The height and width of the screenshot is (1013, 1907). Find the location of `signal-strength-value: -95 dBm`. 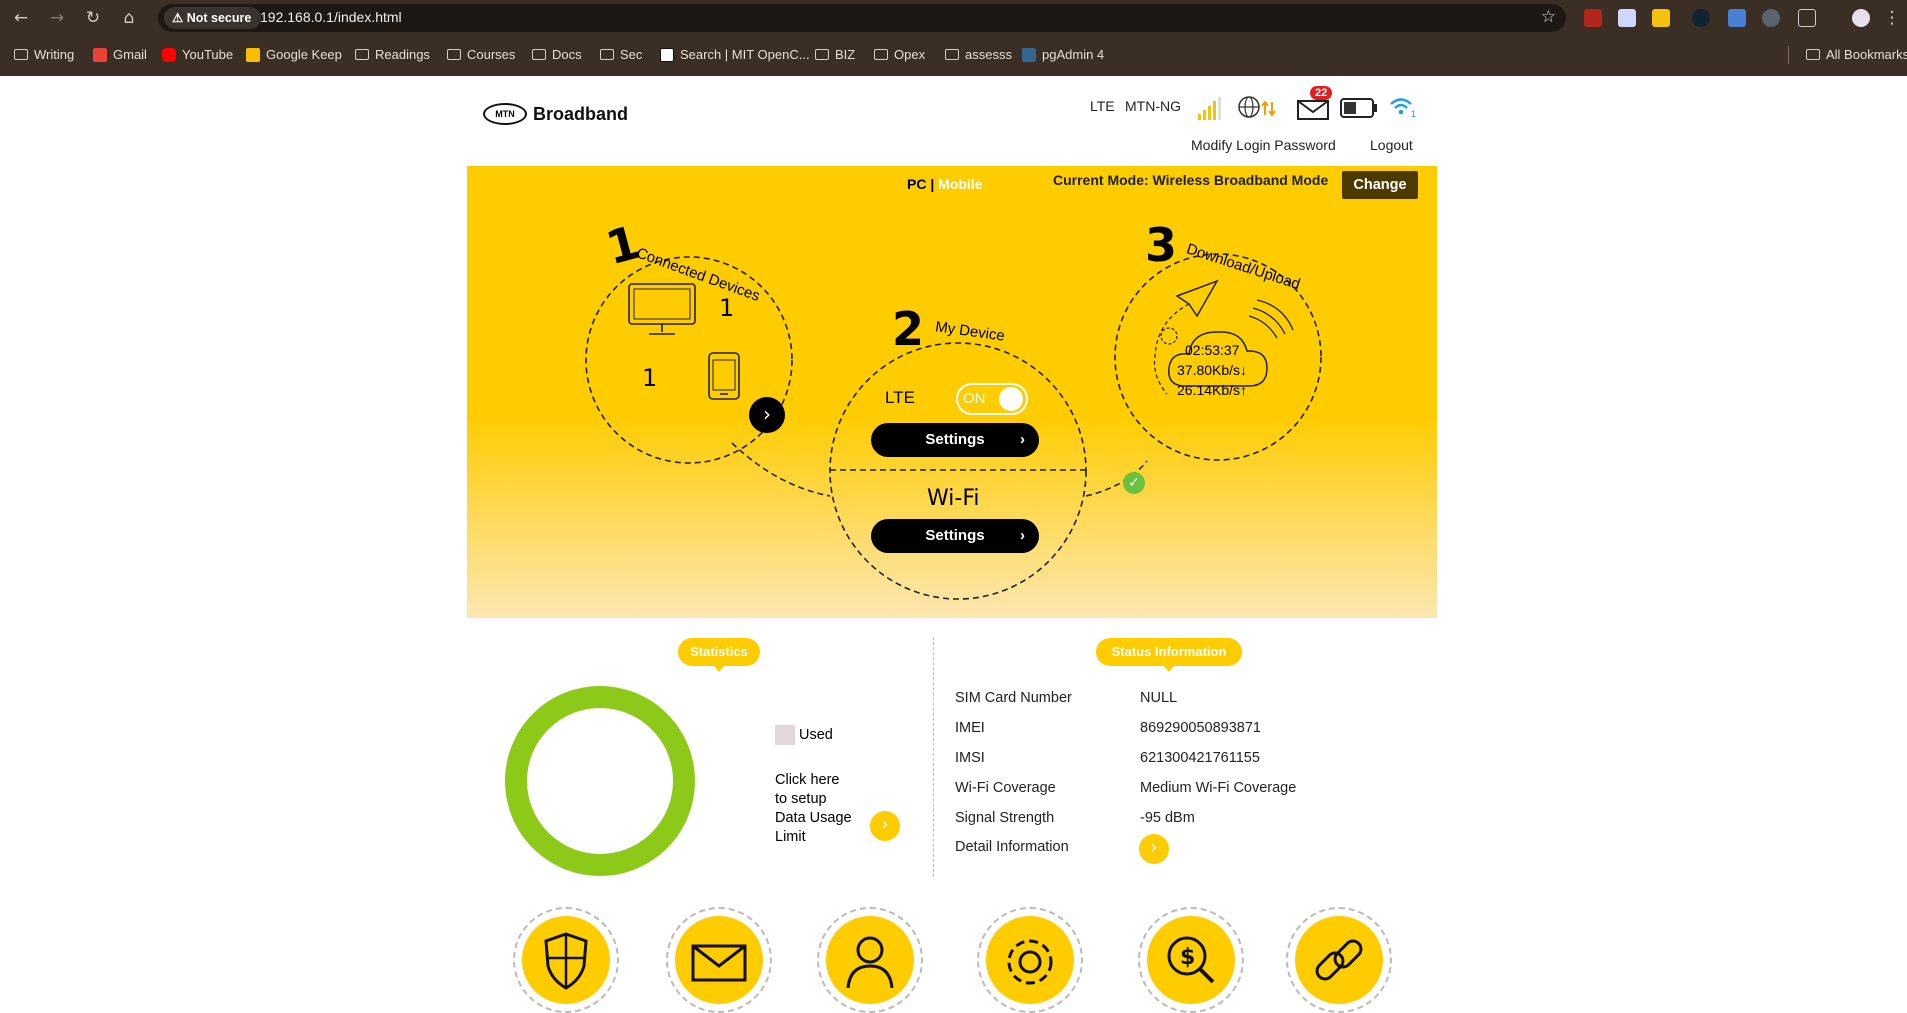

signal-strength-value: -95 dBm is located at coordinates (1167, 818).